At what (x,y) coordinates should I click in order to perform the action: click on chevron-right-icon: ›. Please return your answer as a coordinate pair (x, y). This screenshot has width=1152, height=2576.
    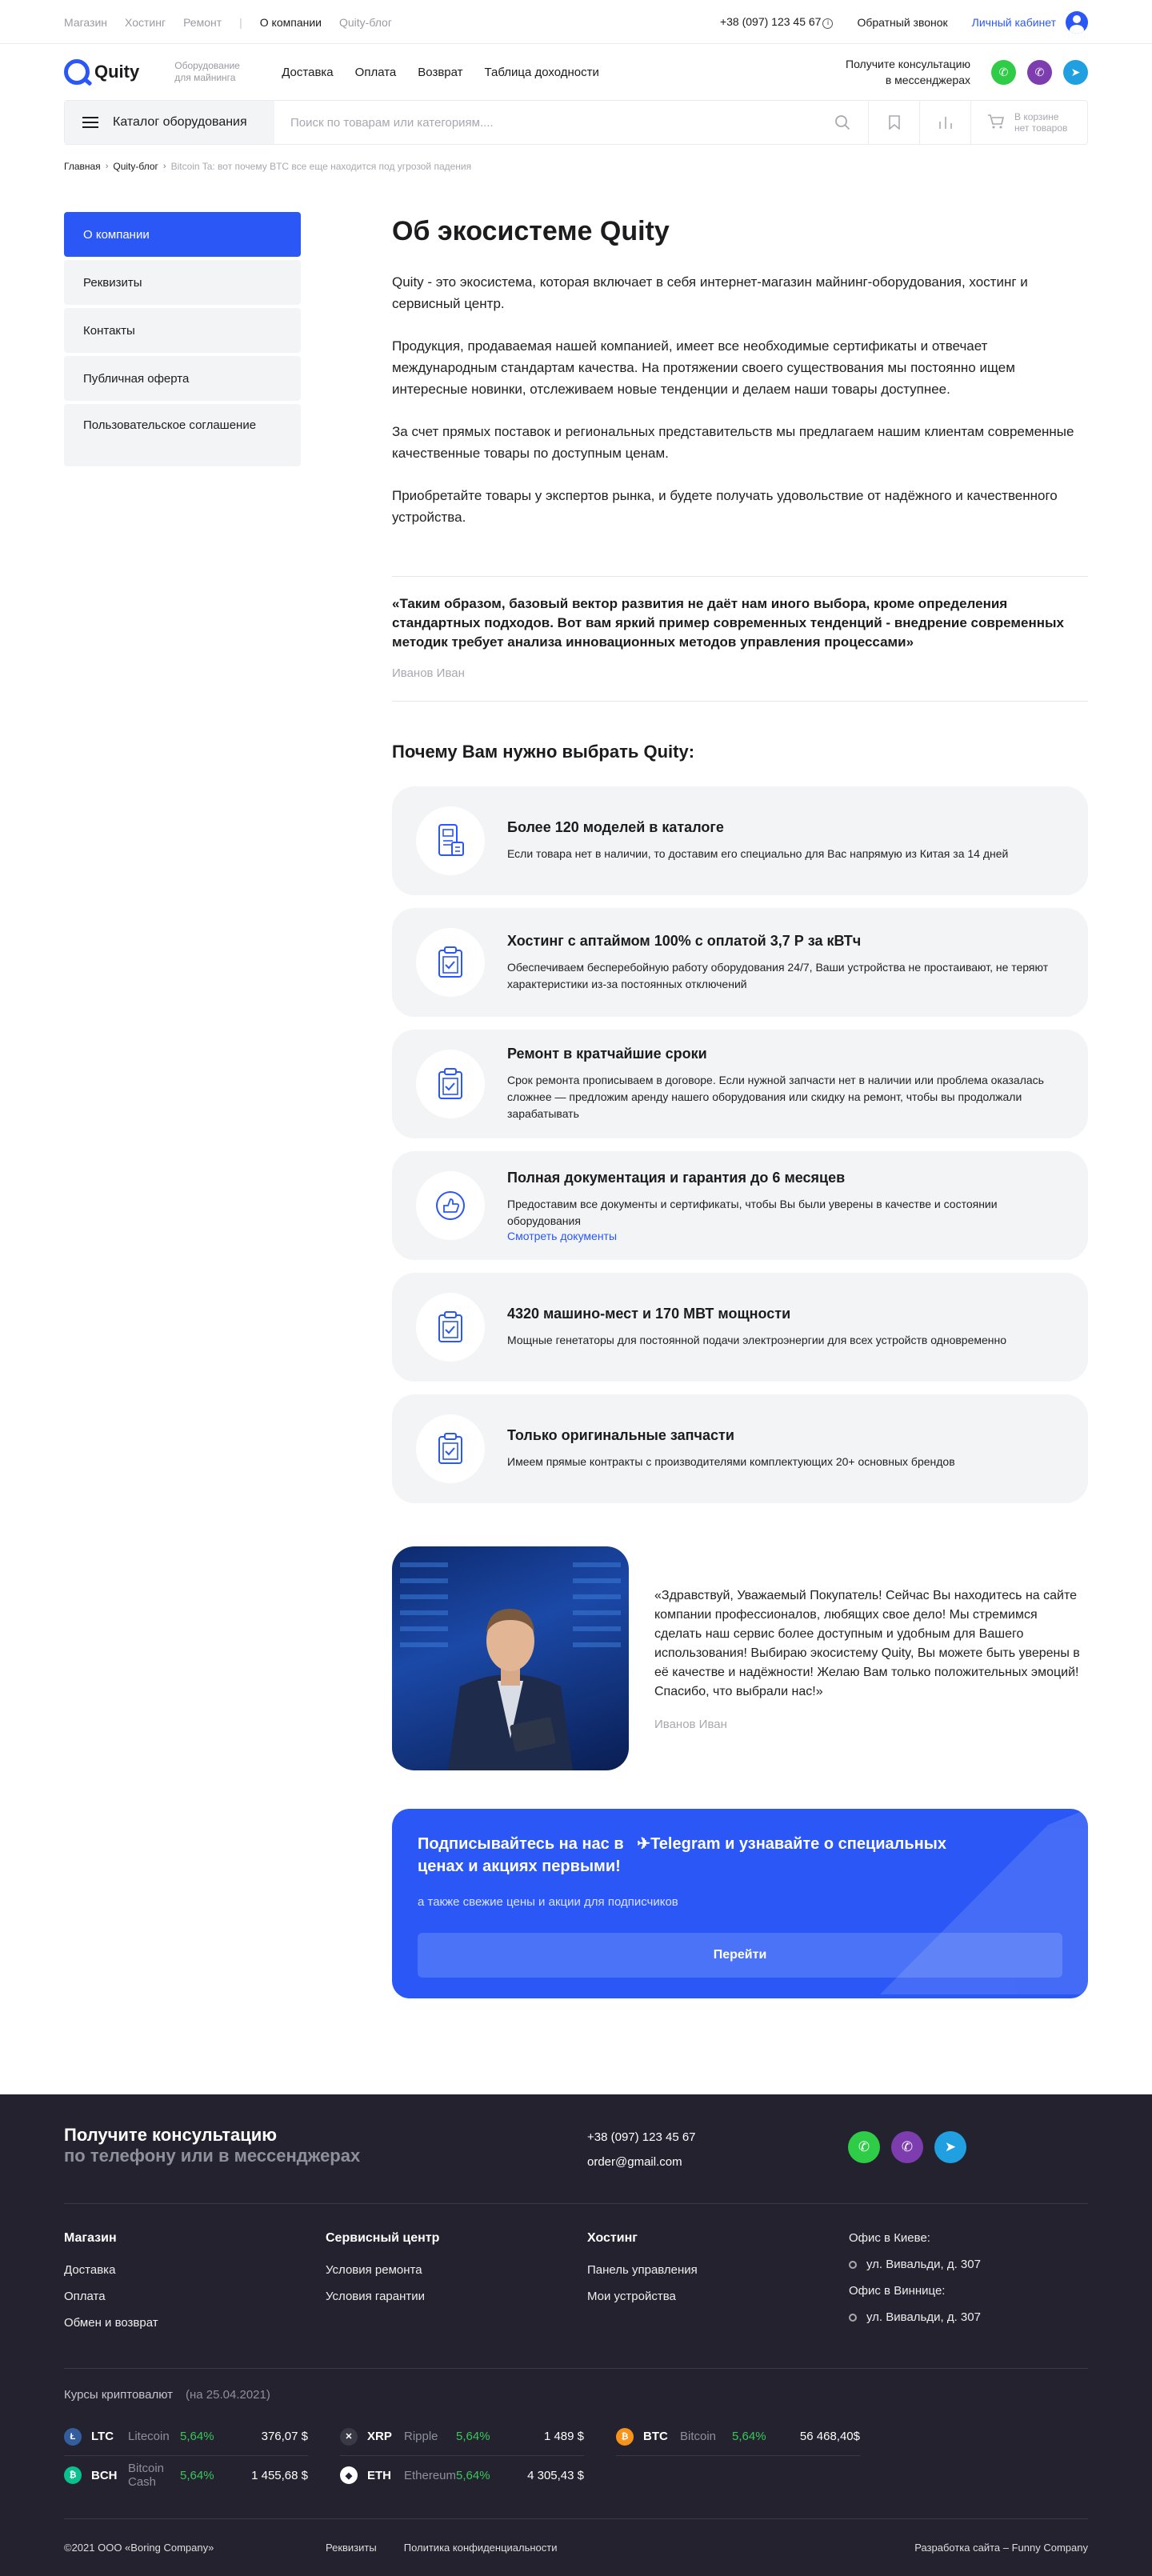
    Looking at the image, I should click on (107, 166).